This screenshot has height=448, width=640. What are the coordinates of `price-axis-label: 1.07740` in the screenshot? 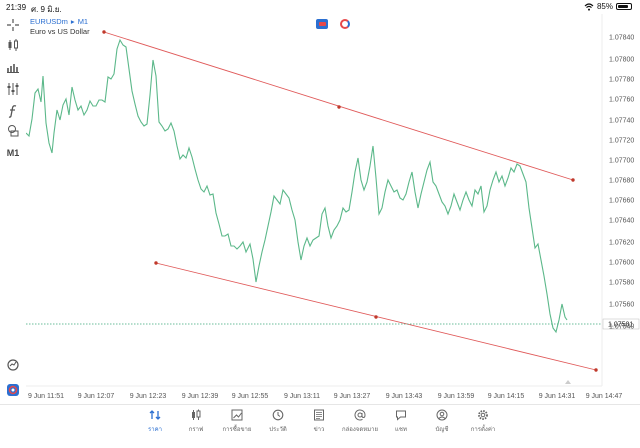 It's located at (621, 121).